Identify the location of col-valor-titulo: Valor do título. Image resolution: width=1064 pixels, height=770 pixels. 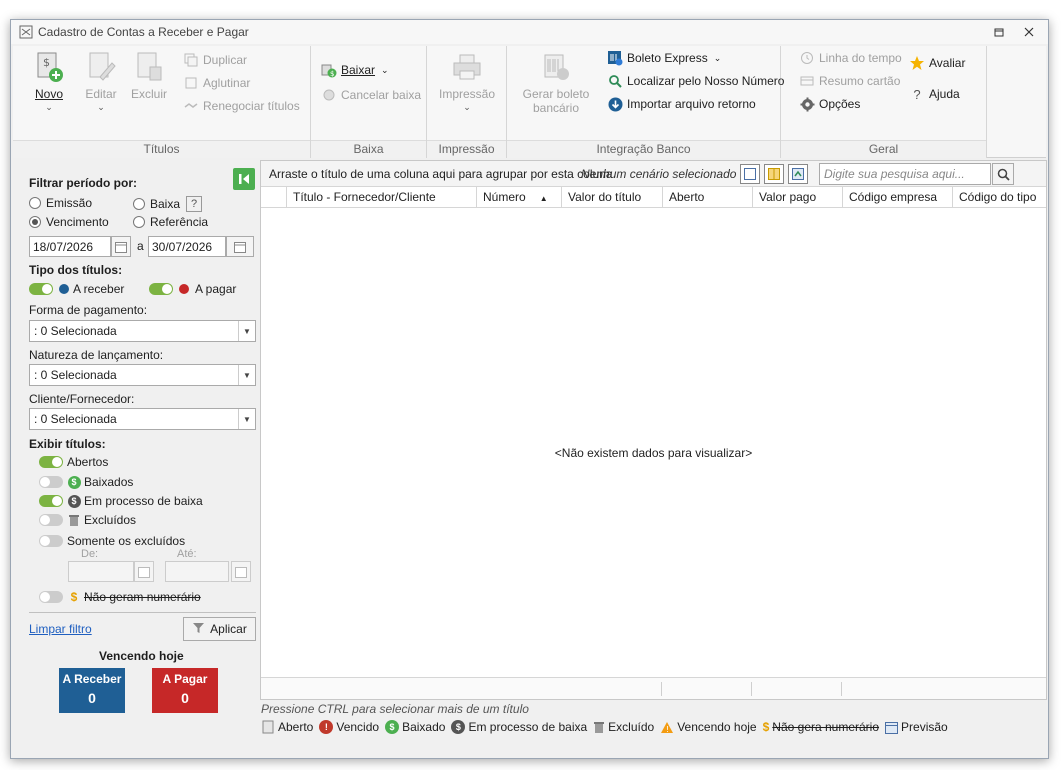
(611, 197).